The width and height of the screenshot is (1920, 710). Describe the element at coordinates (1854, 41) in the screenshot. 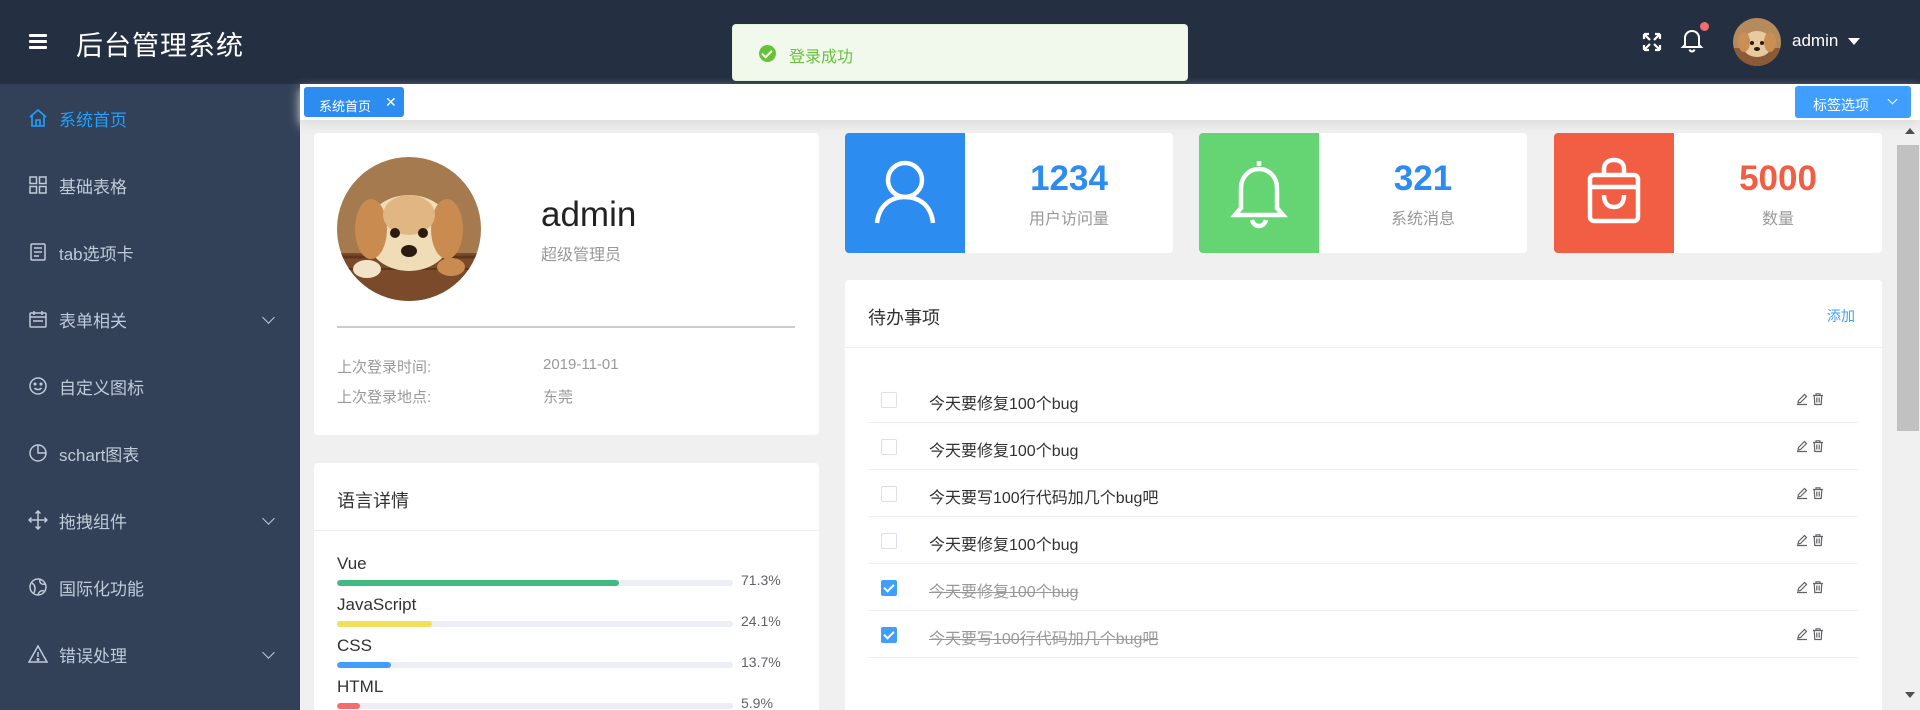

I see `caret-down-icon` at that location.